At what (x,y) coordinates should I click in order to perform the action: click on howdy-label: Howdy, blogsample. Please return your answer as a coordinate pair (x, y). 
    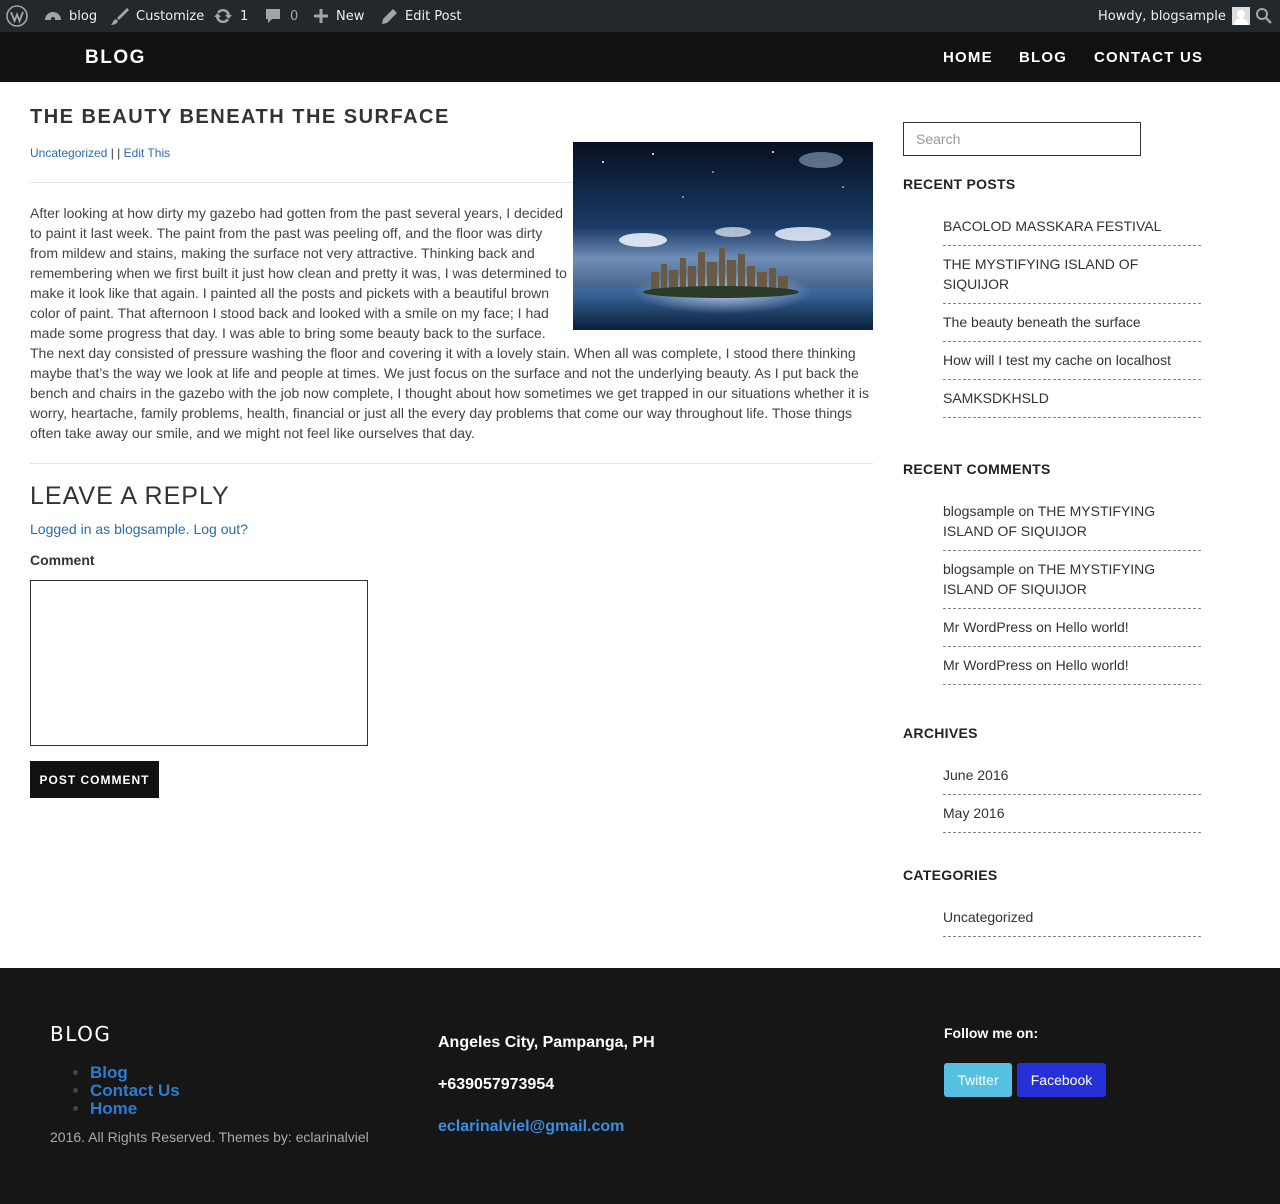
    Looking at the image, I should click on (1162, 16).